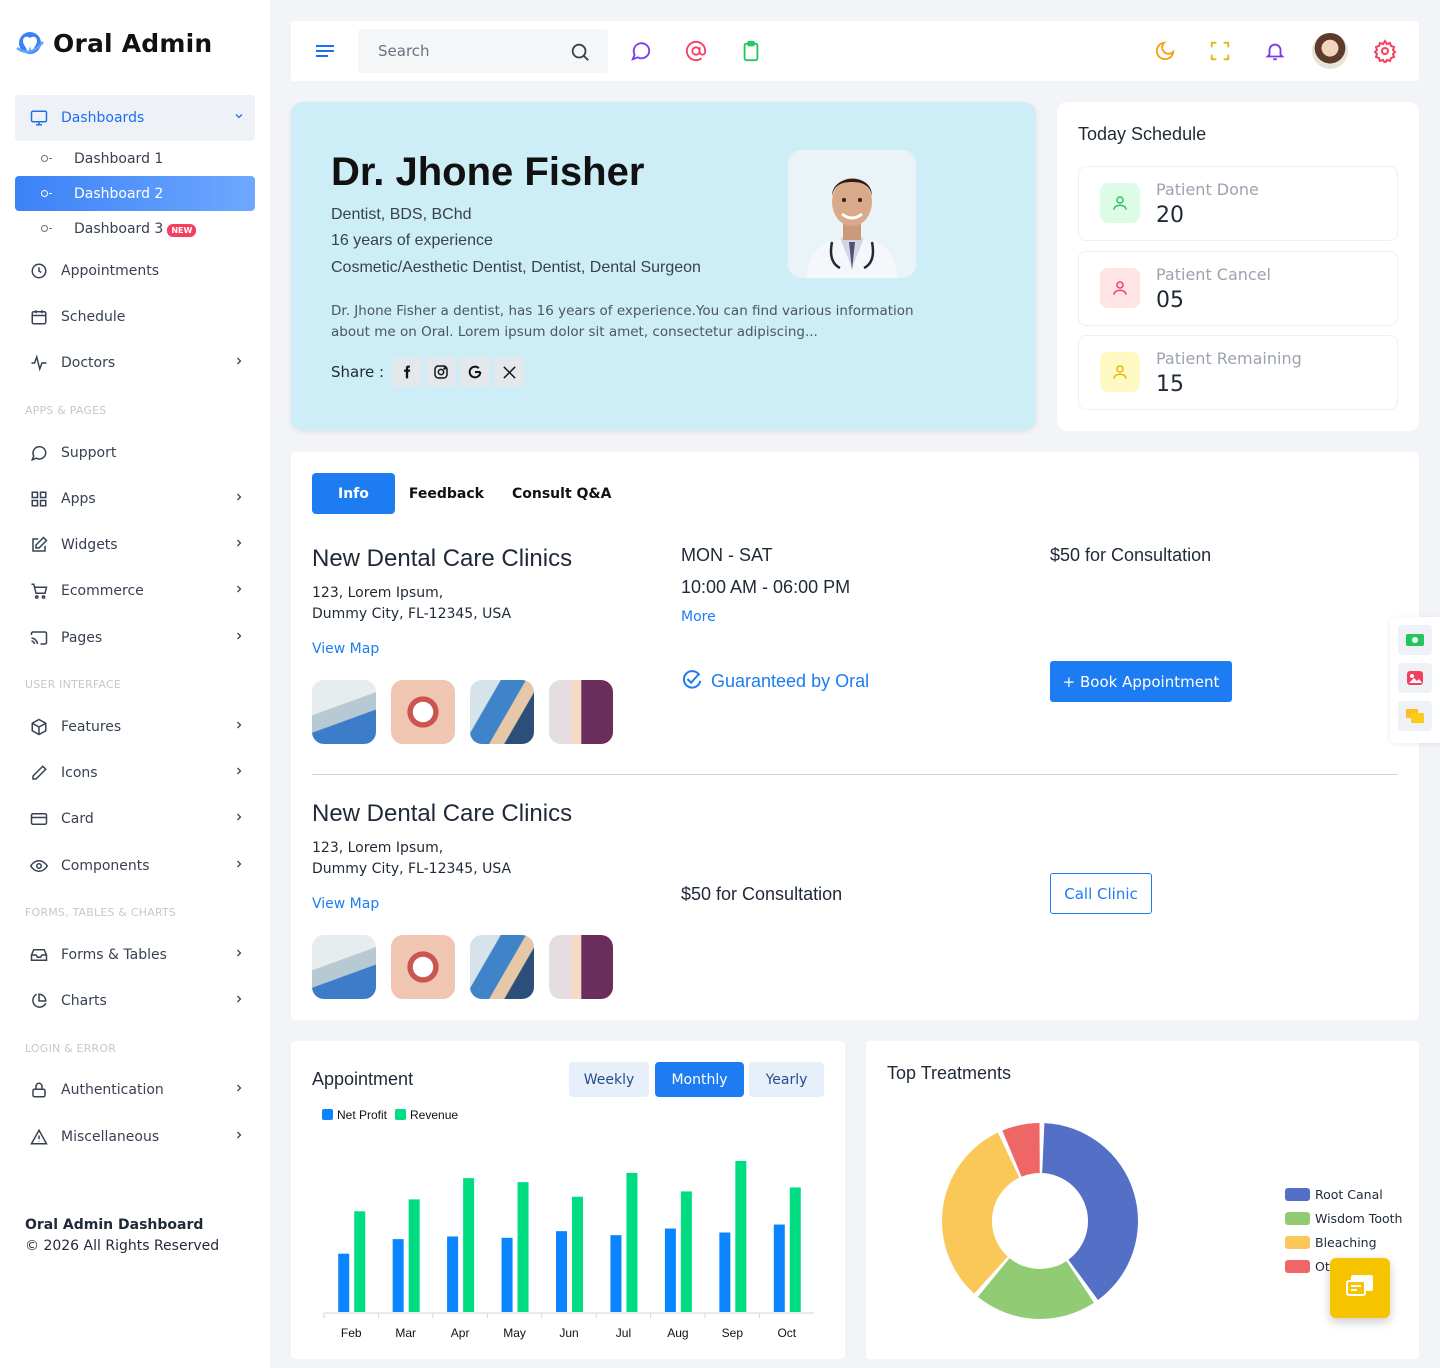  What do you see at coordinates (46, 228) in the screenshot?
I see `dot-icon` at bounding box center [46, 228].